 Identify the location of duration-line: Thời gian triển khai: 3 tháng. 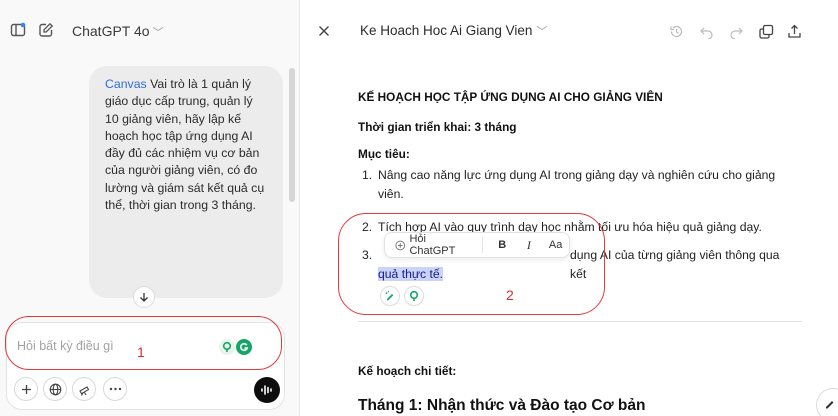
(437, 127).